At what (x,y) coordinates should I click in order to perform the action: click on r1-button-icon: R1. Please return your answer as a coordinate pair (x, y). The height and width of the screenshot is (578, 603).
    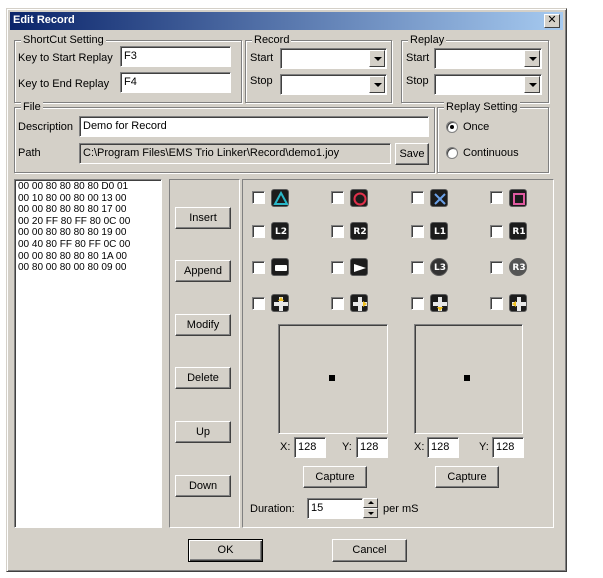
    Looking at the image, I should click on (518, 231).